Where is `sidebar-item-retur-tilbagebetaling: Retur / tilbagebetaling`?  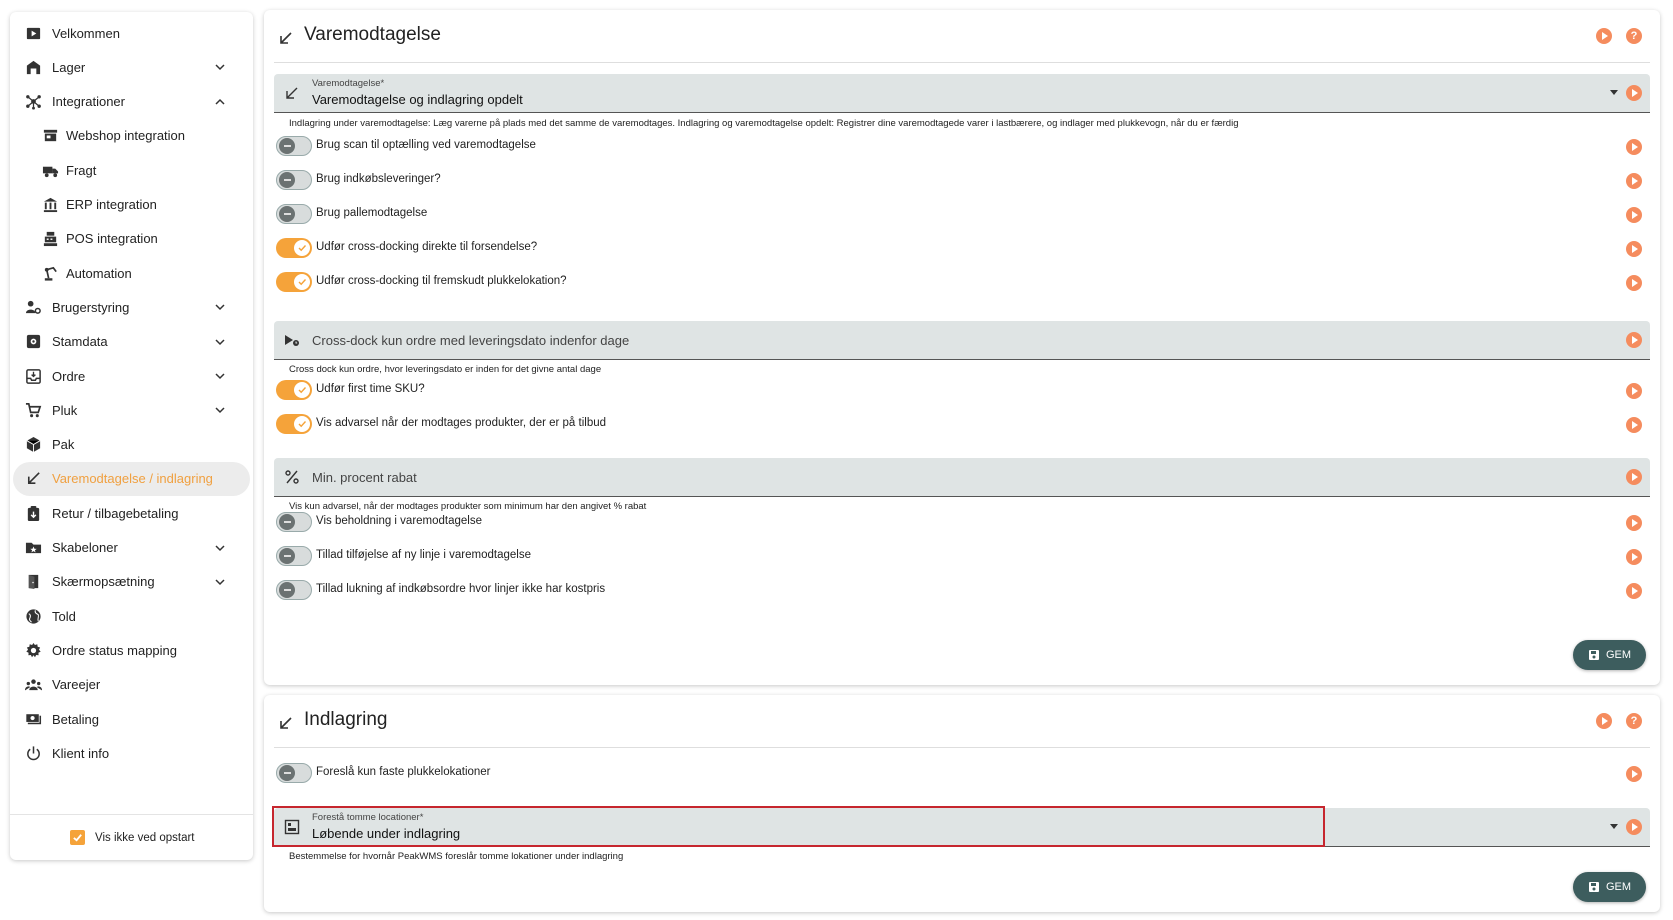 sidebar-item-retur-tilbagebetaling: Retur / tilbagebetaling is located at coordinates (131, 513).